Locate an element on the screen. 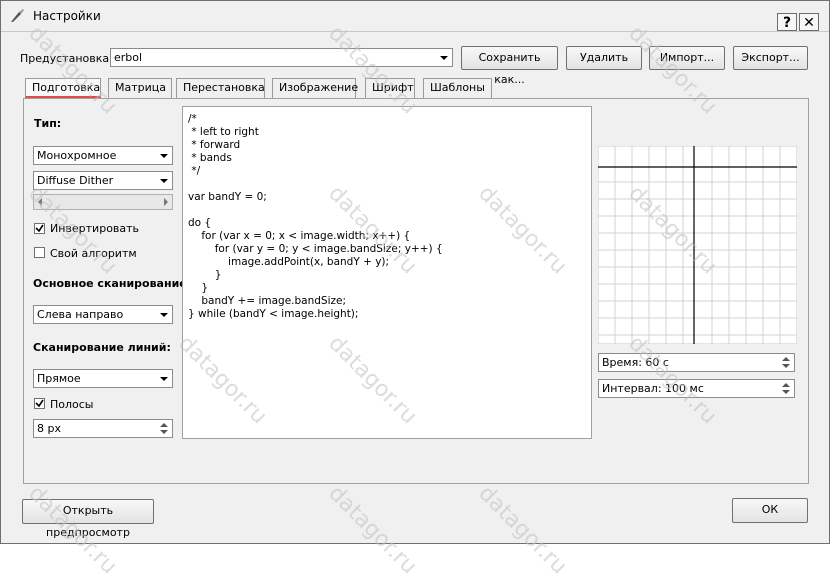  bands-size-value: 8 px is located at coordinates (49, 428).